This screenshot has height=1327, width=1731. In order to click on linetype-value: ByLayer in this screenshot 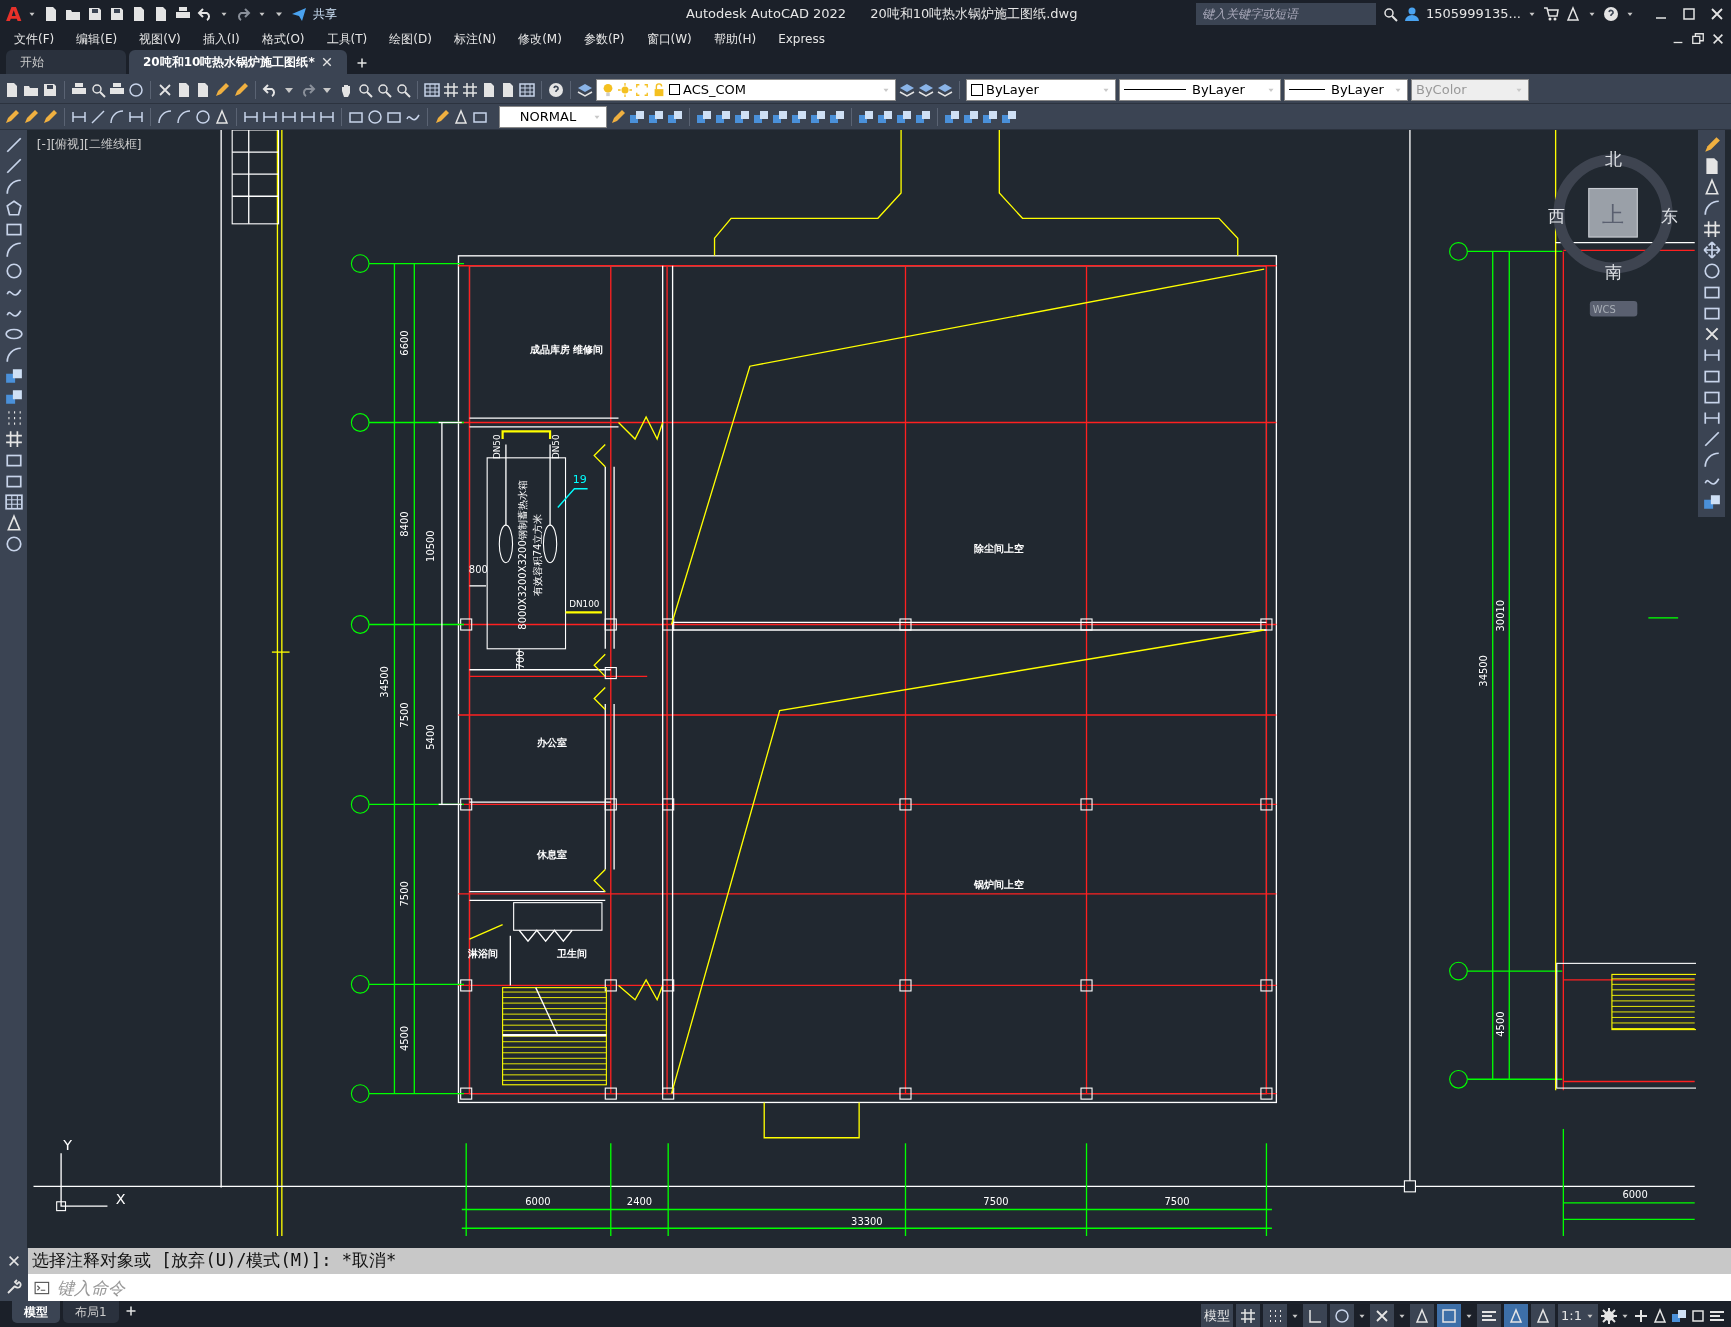, I will do `click(1218, 89)`.